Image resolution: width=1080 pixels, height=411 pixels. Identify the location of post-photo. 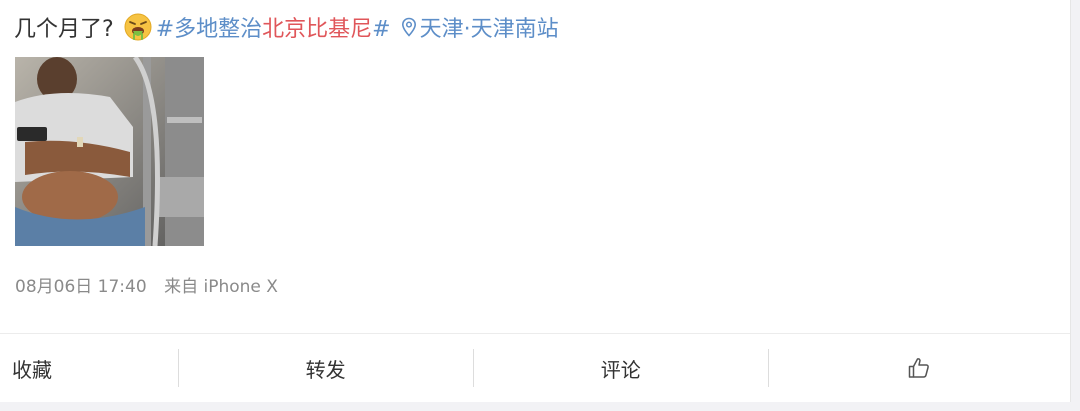
(109, 151).